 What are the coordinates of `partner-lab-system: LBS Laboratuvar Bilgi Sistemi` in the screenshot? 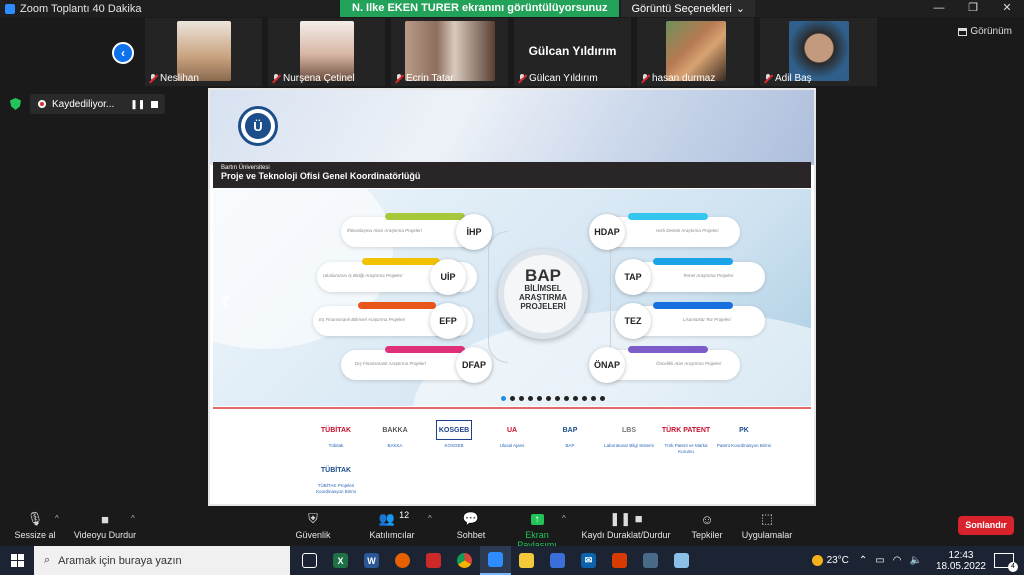 It's located at (629, 434).